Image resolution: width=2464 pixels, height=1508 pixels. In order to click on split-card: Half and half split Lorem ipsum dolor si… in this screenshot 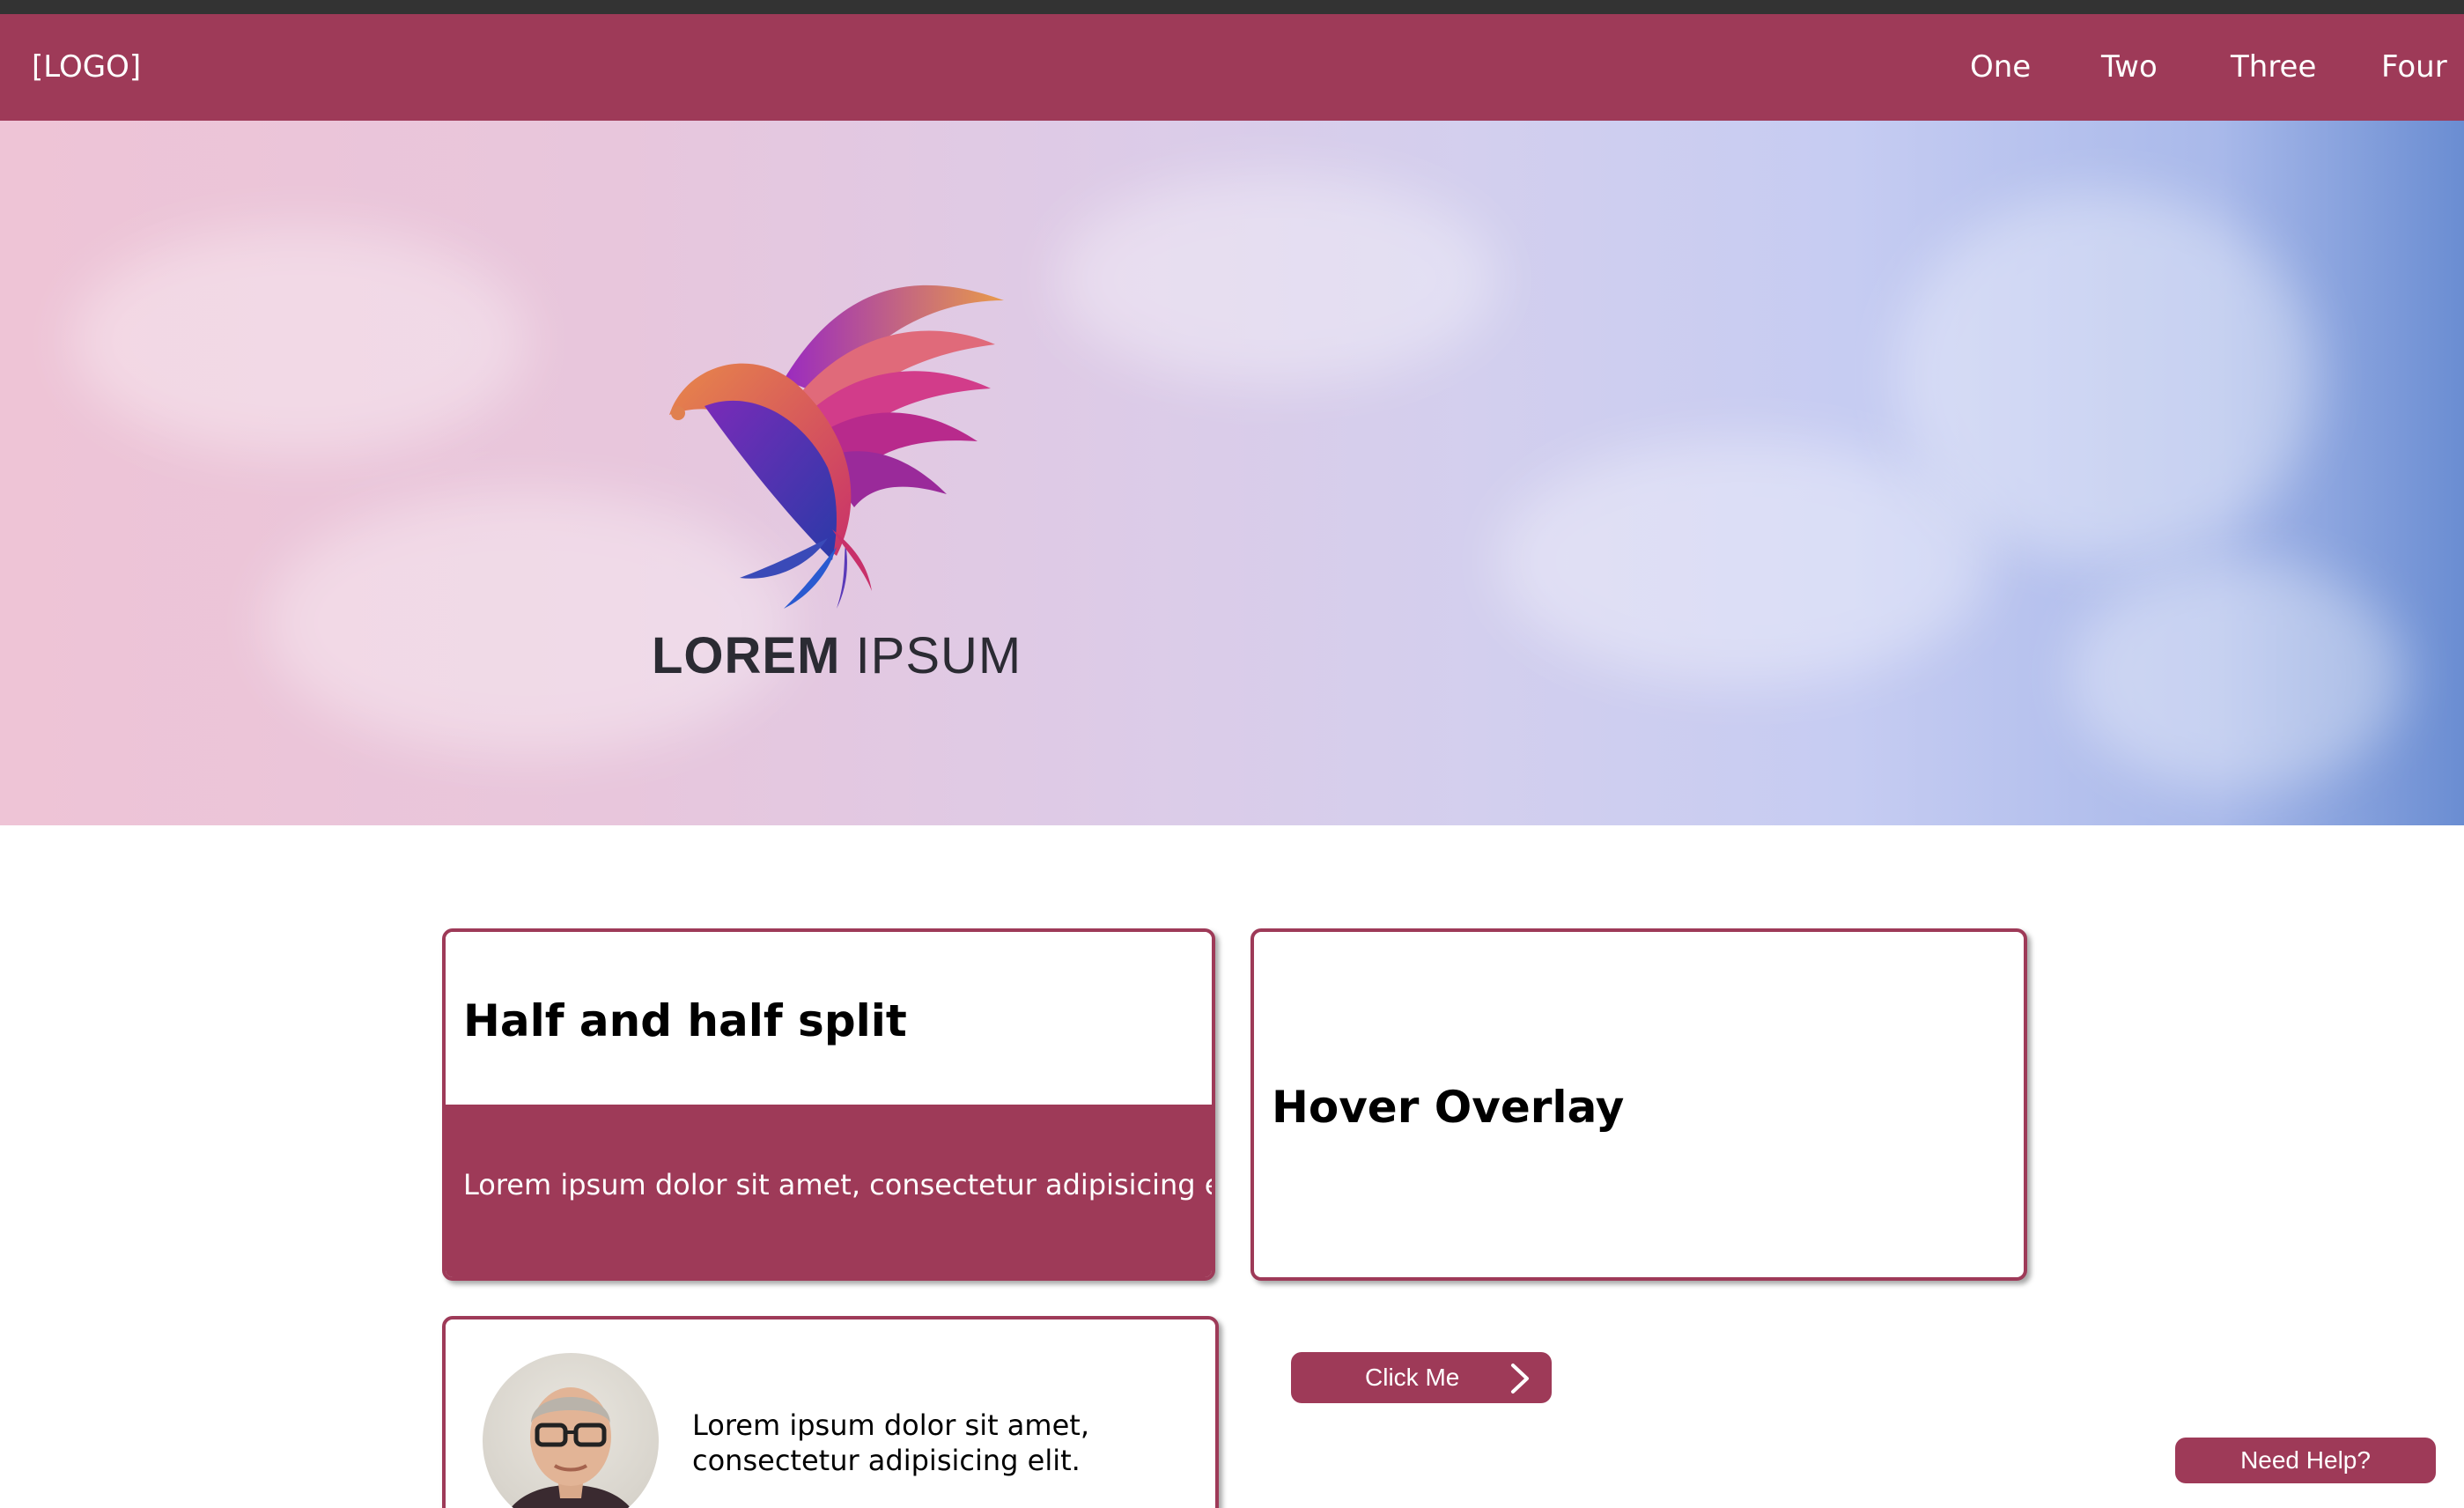, I will do `click(828, 1104)`.